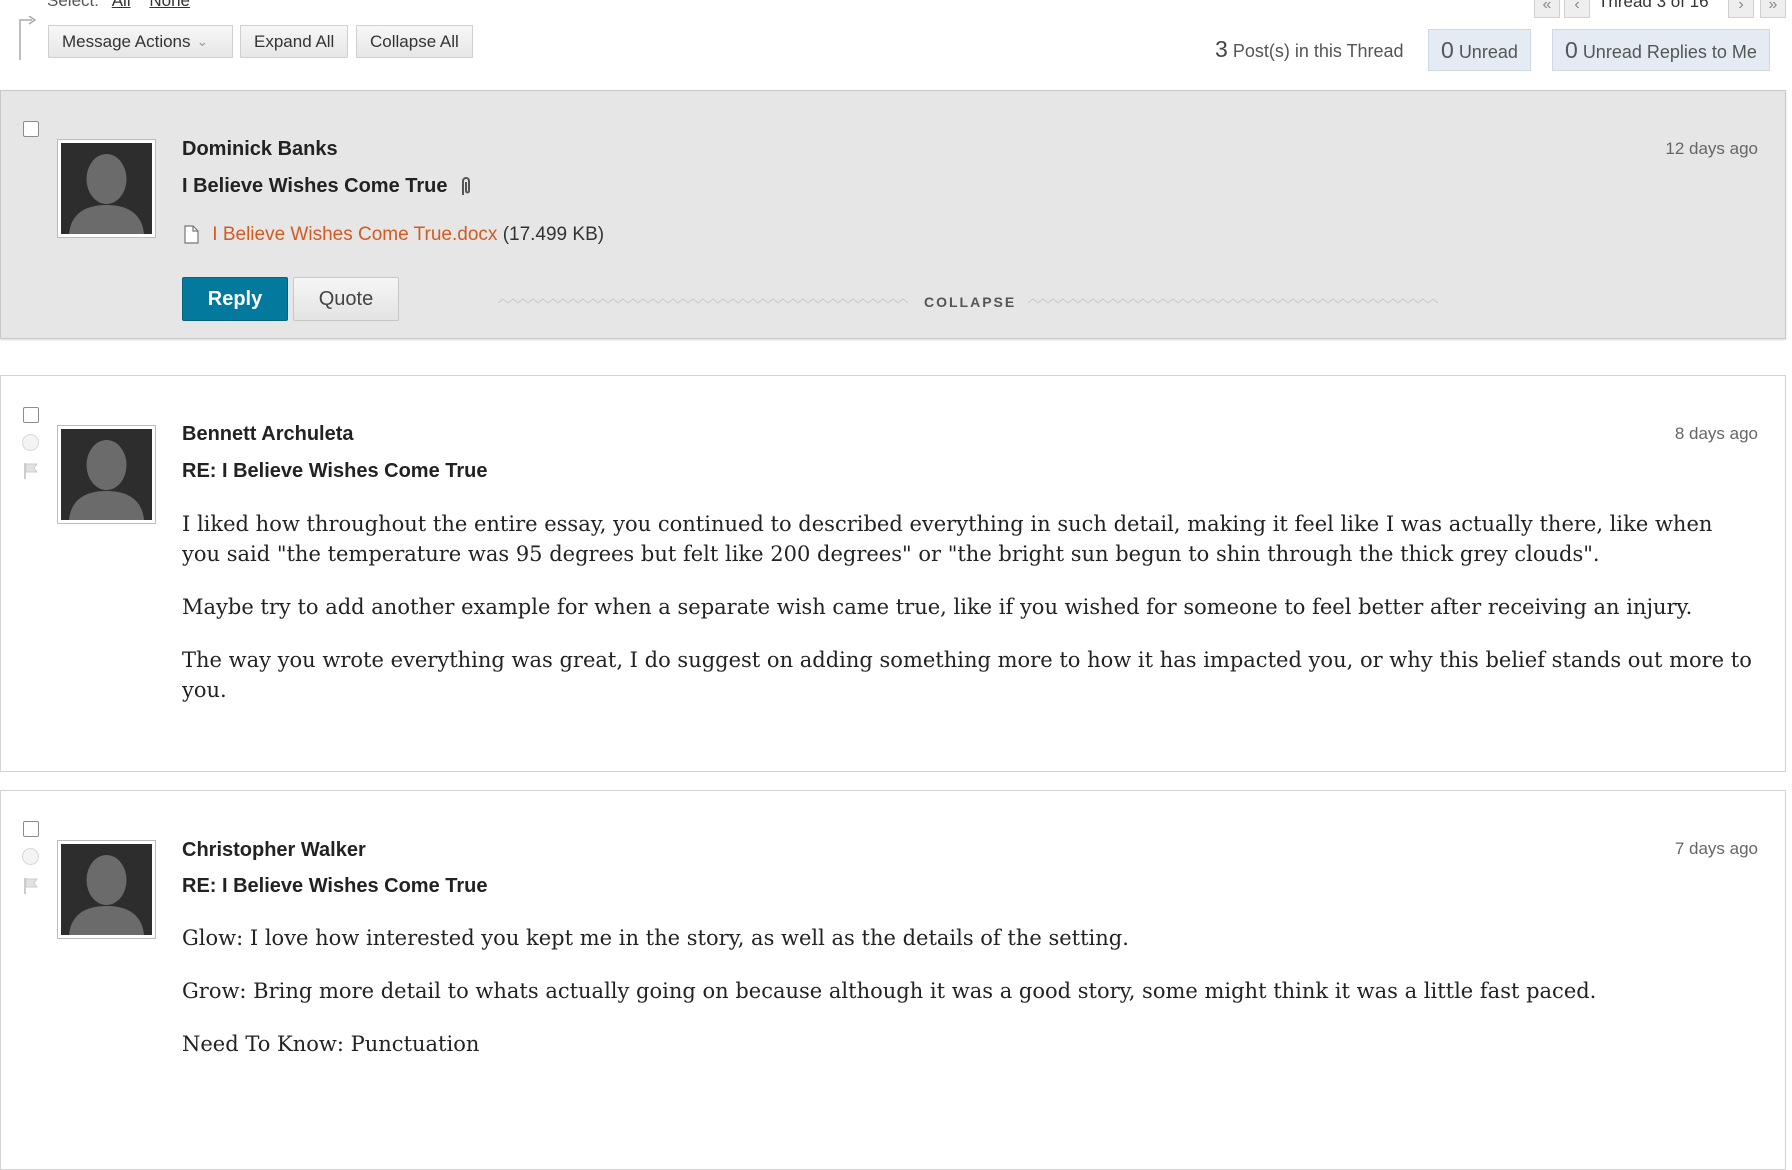 Image resolution: width=1792 pixels, height=1170 pixels. Describe the element at coordinates (274, 850) in the screenshot. I see `post-author: Christopher Walker` at that location.